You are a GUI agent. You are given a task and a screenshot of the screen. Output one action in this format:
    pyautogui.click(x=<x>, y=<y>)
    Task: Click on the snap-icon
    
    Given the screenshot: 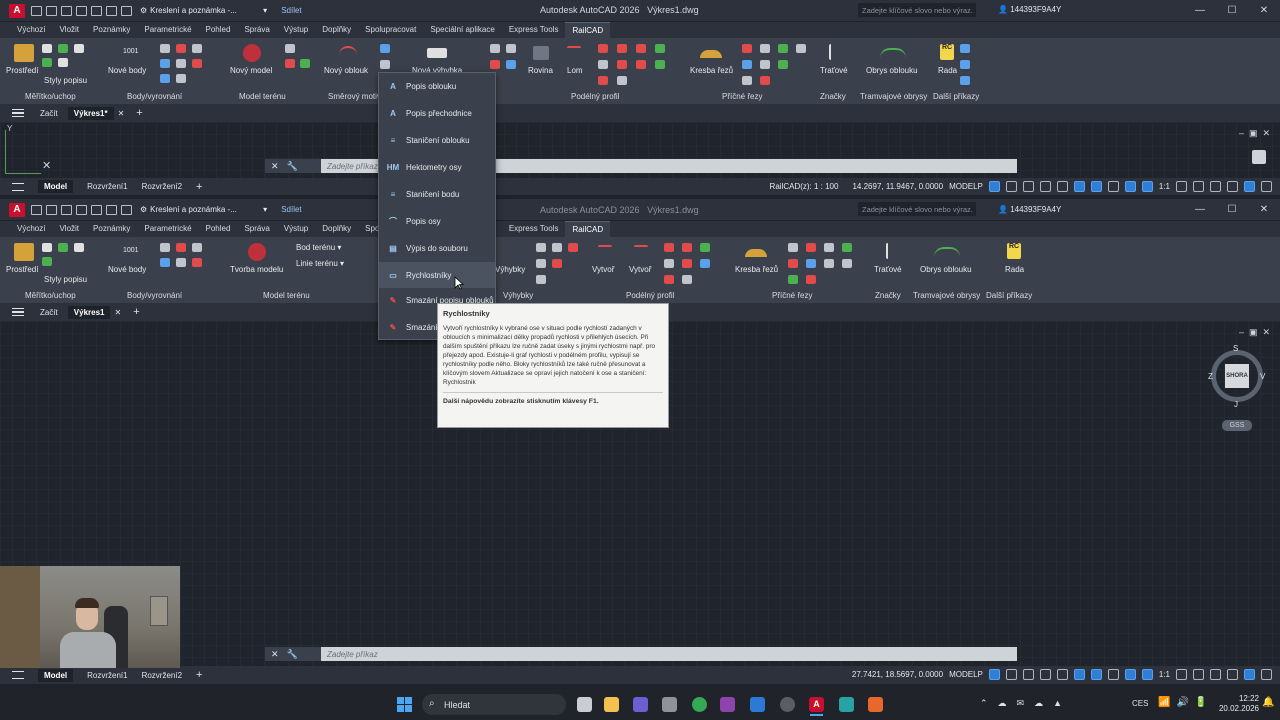 What is the action you would take?
    pyautogui.click(x=1011, y=186)
    